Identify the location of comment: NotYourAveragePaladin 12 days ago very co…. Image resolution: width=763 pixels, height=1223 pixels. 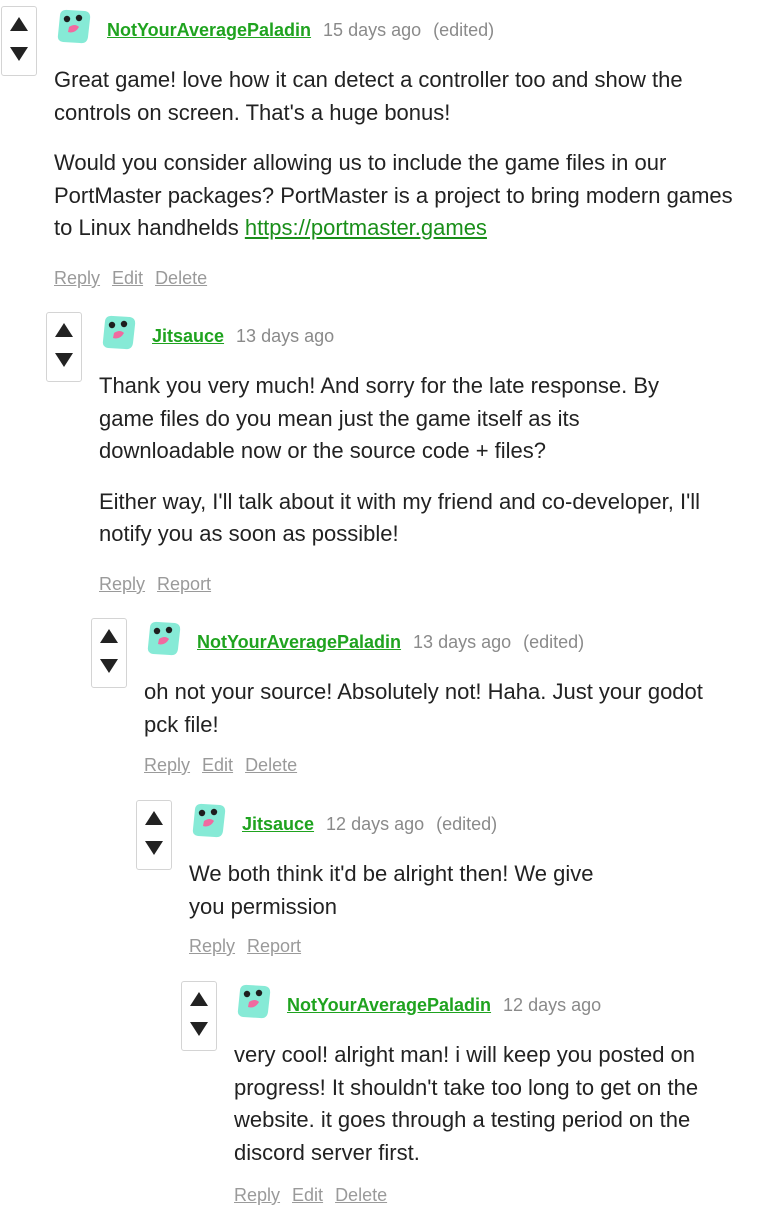
(472, 1101).